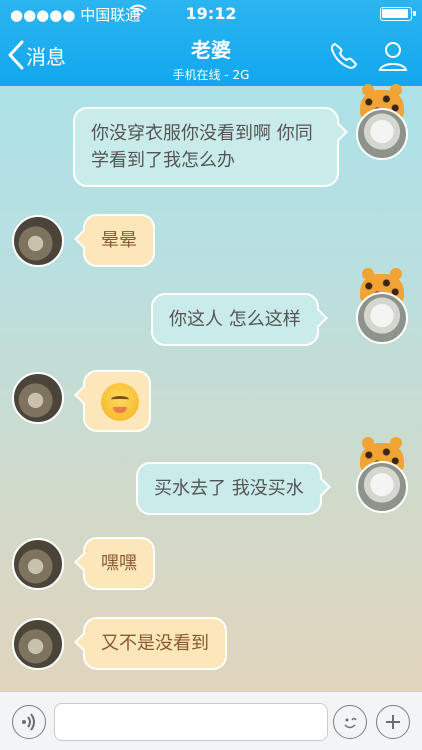  I want to click on message-text: 买水去了 我没买水, so click(229, 488).